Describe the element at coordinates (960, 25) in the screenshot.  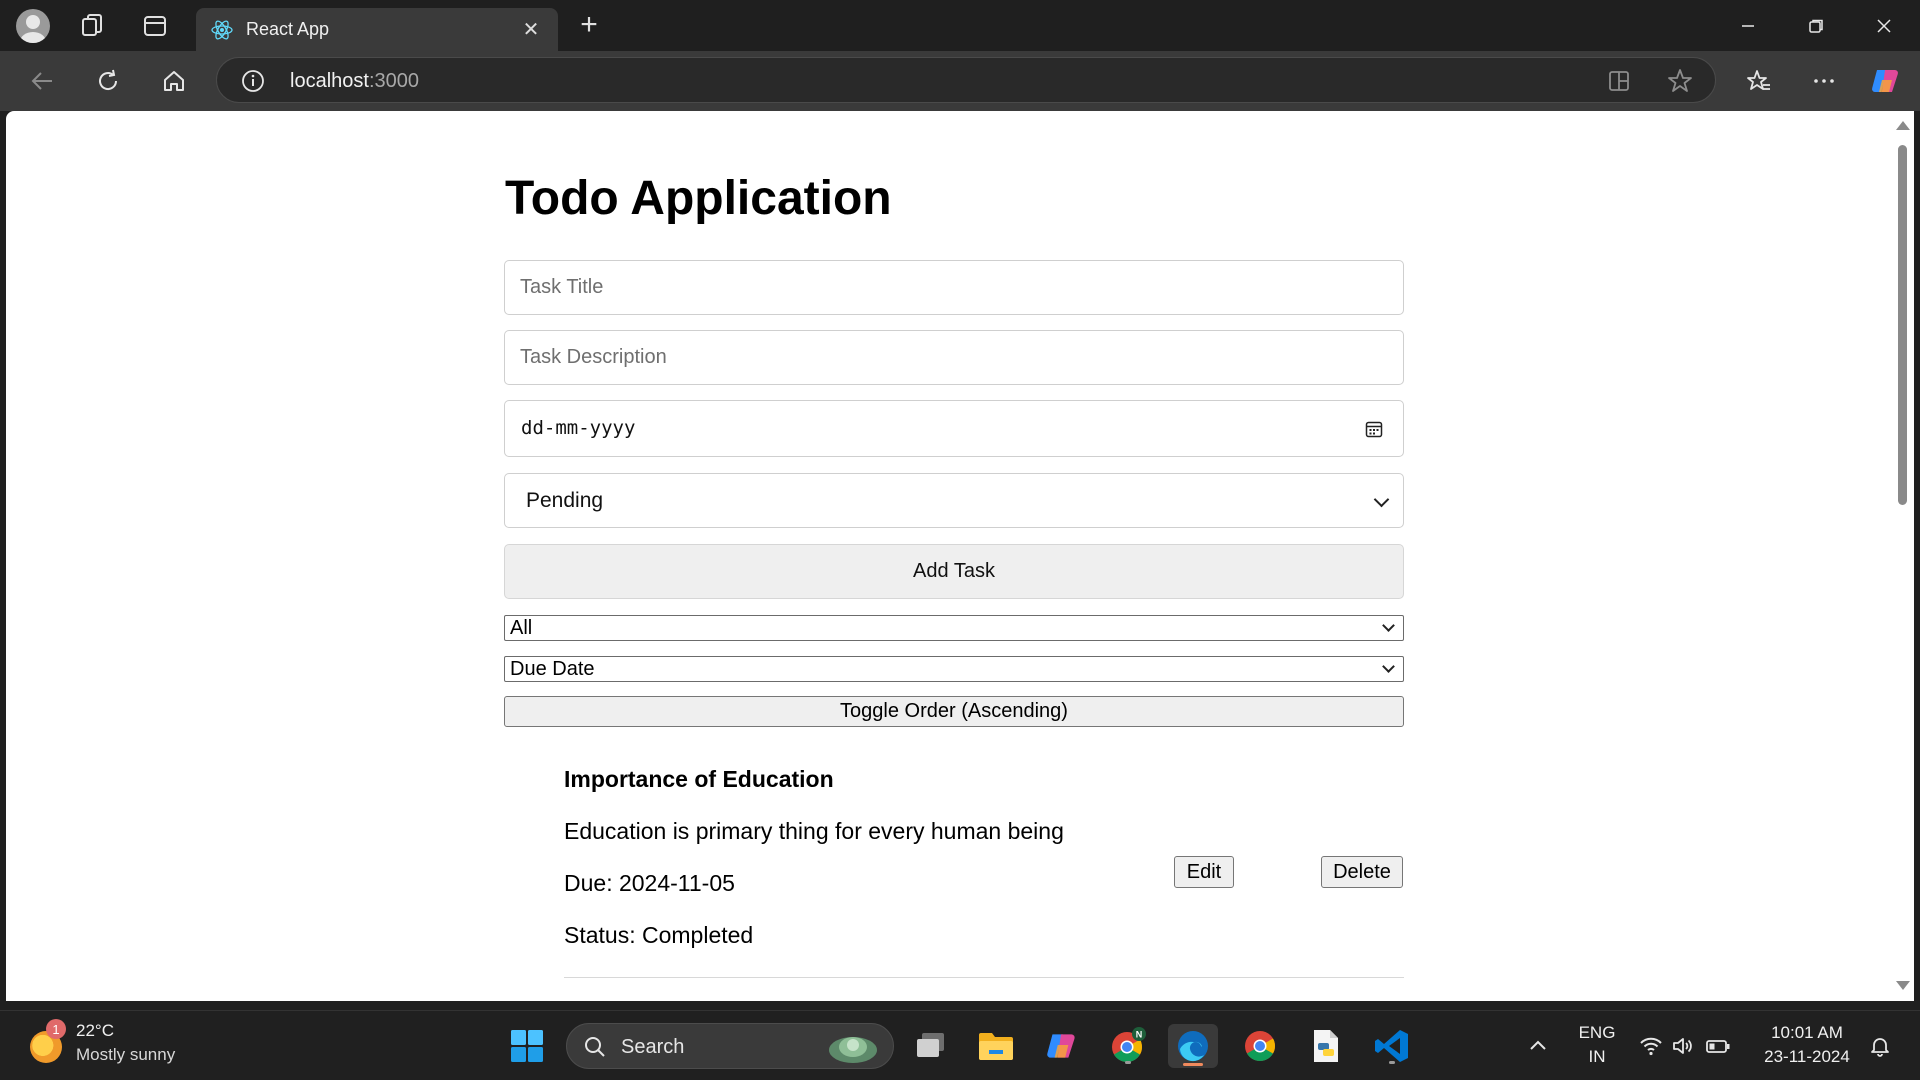
I see `browser-titlebar: React App ✕ +` at that location.